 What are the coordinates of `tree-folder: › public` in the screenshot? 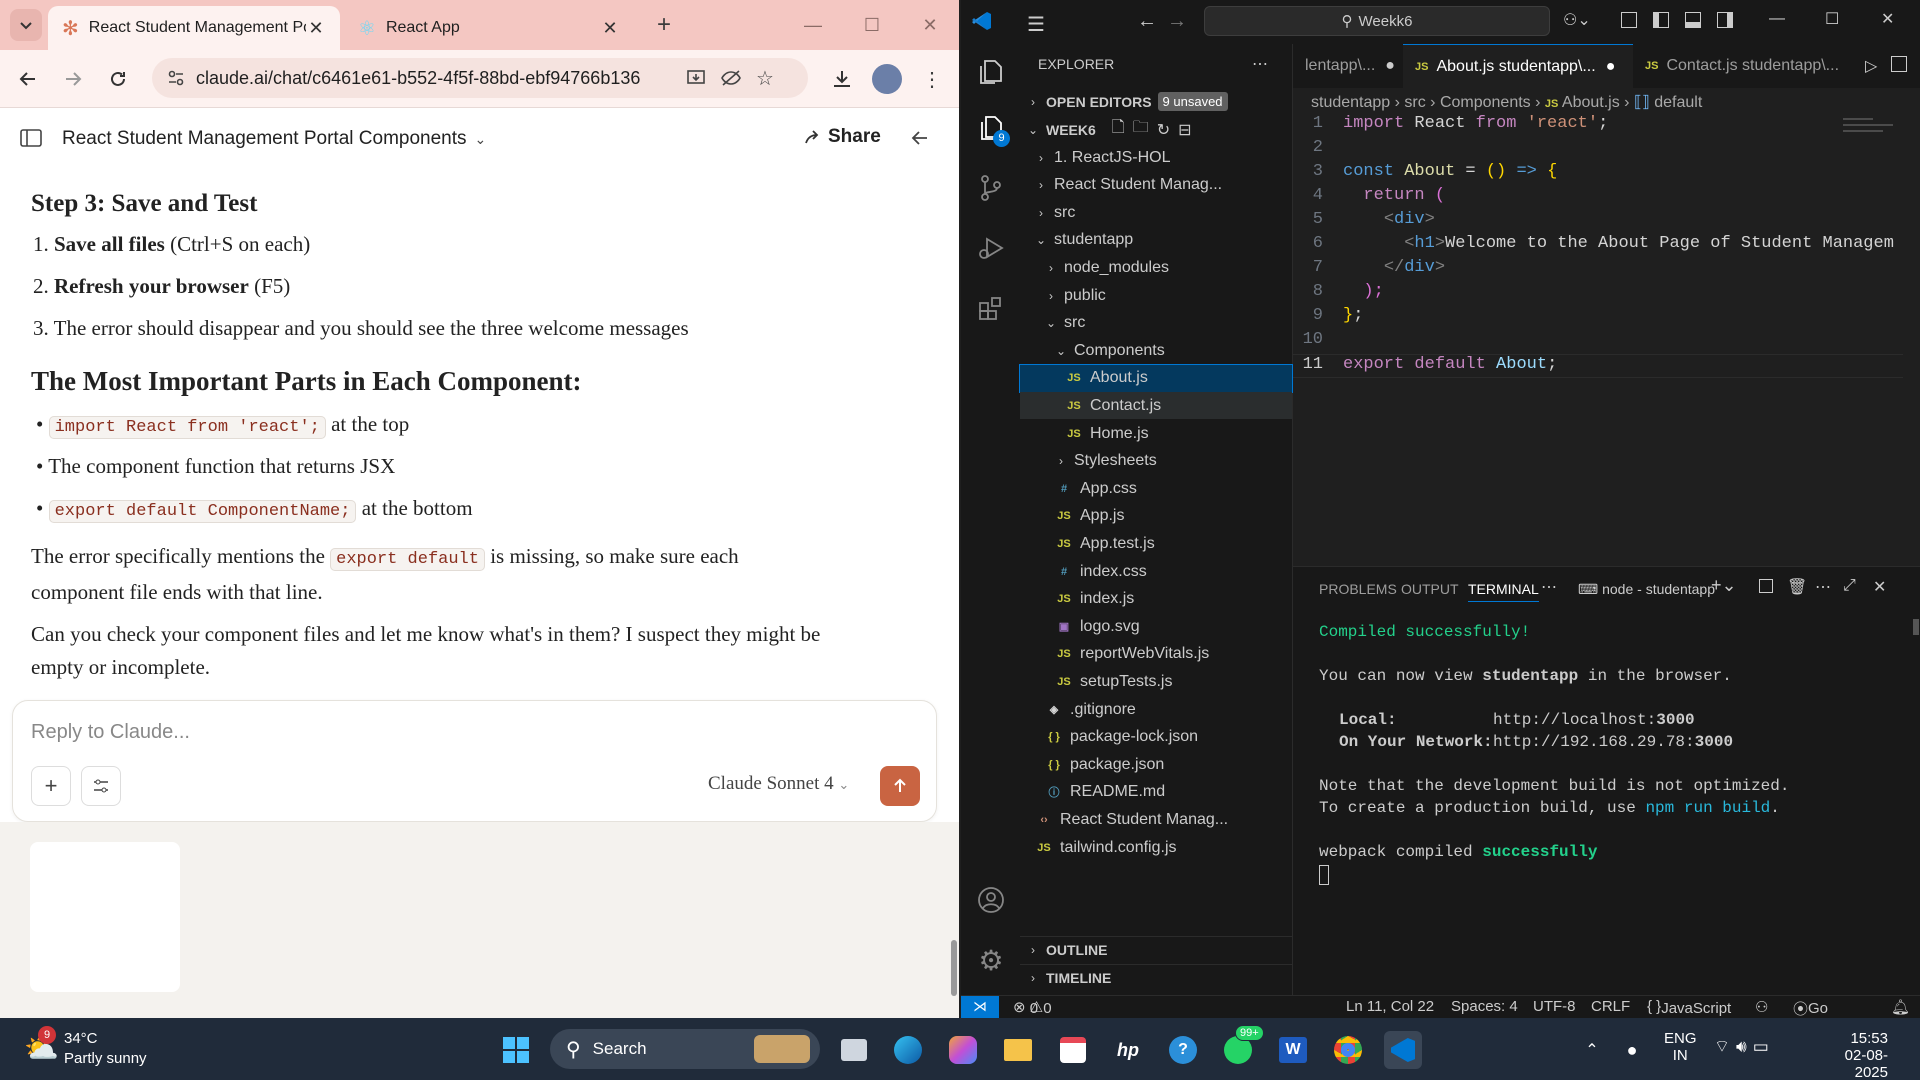 It's located at (1156, 295).